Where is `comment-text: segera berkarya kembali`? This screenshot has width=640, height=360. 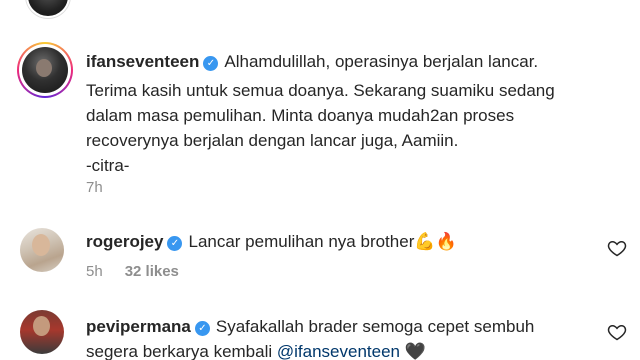
comment-text: segera berkarya kembali is located at coordinates (179, 351).